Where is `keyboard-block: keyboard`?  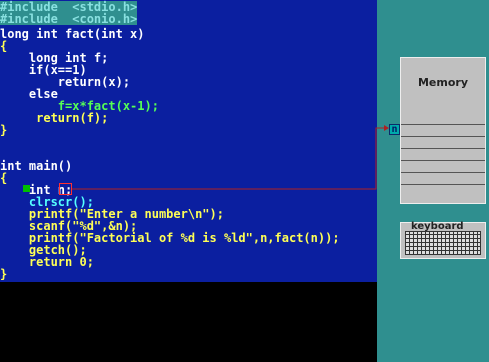
keyboard-block: keyboard is located at coordinates (443, 240).